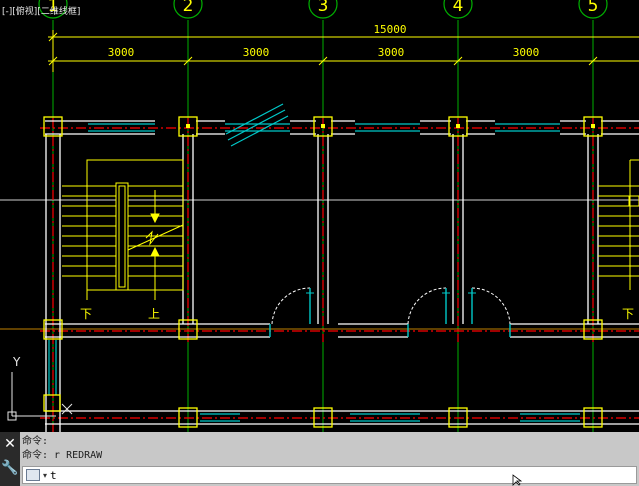  Describe the element at coordinates (343, 475) in the screenshot. I see `command-input` at that location.